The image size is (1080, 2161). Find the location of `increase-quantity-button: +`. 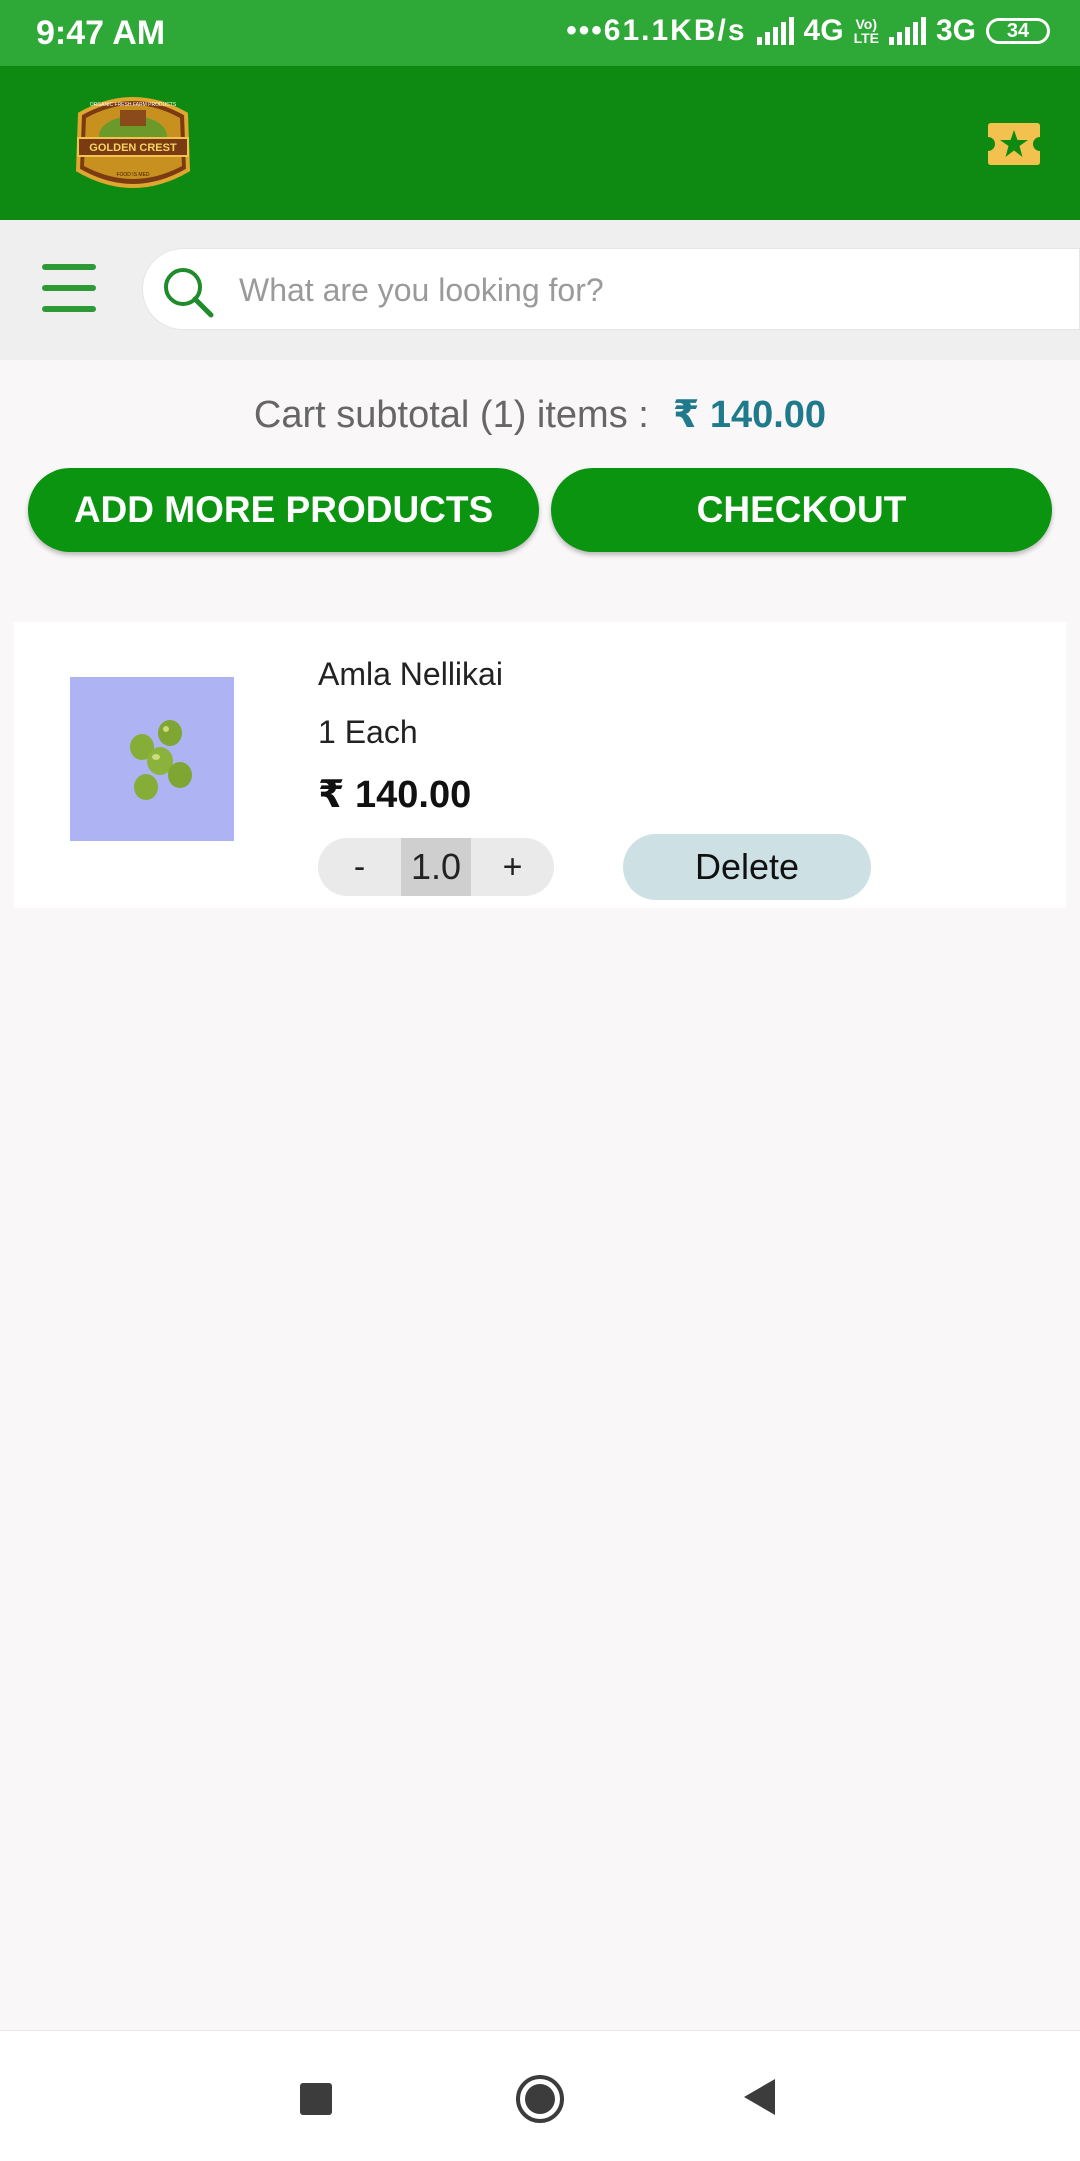

increase-quantity-button: + is located at coordinates (512, 867).